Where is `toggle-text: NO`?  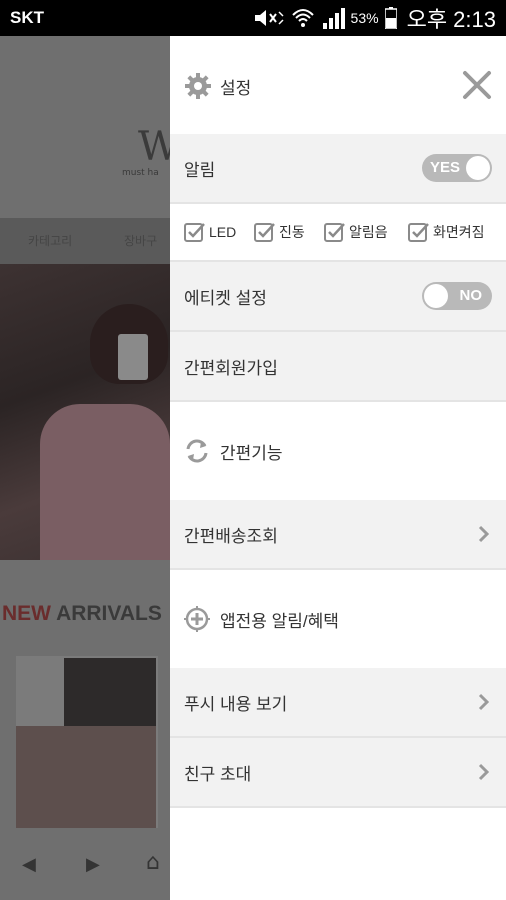
toggle-text: NO is located at coordinates (471, 295).